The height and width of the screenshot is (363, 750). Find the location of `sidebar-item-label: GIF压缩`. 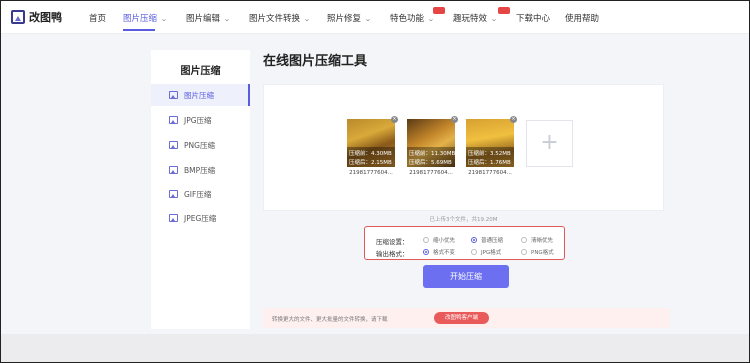

sidebar-item-label: GIF压缩 is located at coordinates (198, 194).